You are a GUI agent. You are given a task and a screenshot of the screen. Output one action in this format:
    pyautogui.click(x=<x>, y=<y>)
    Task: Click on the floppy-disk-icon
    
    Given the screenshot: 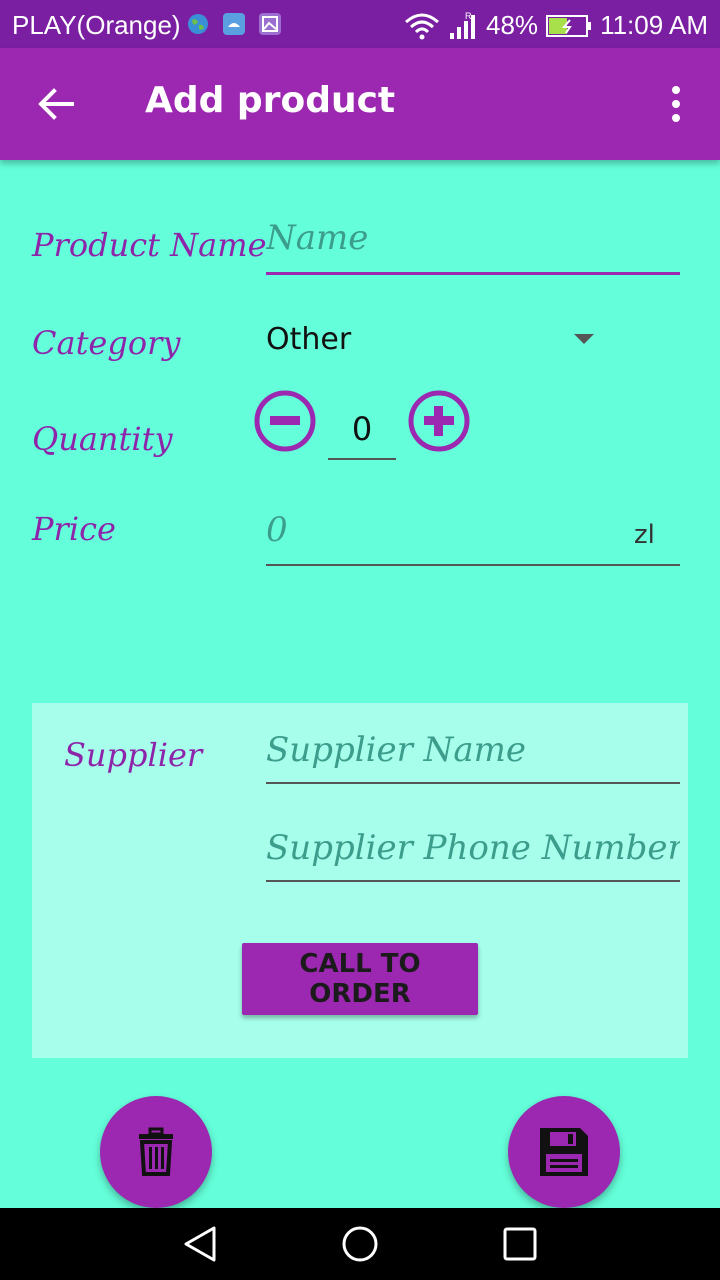 What is the action you would take?
    pyautogui.click(x=564, y=1152)
    